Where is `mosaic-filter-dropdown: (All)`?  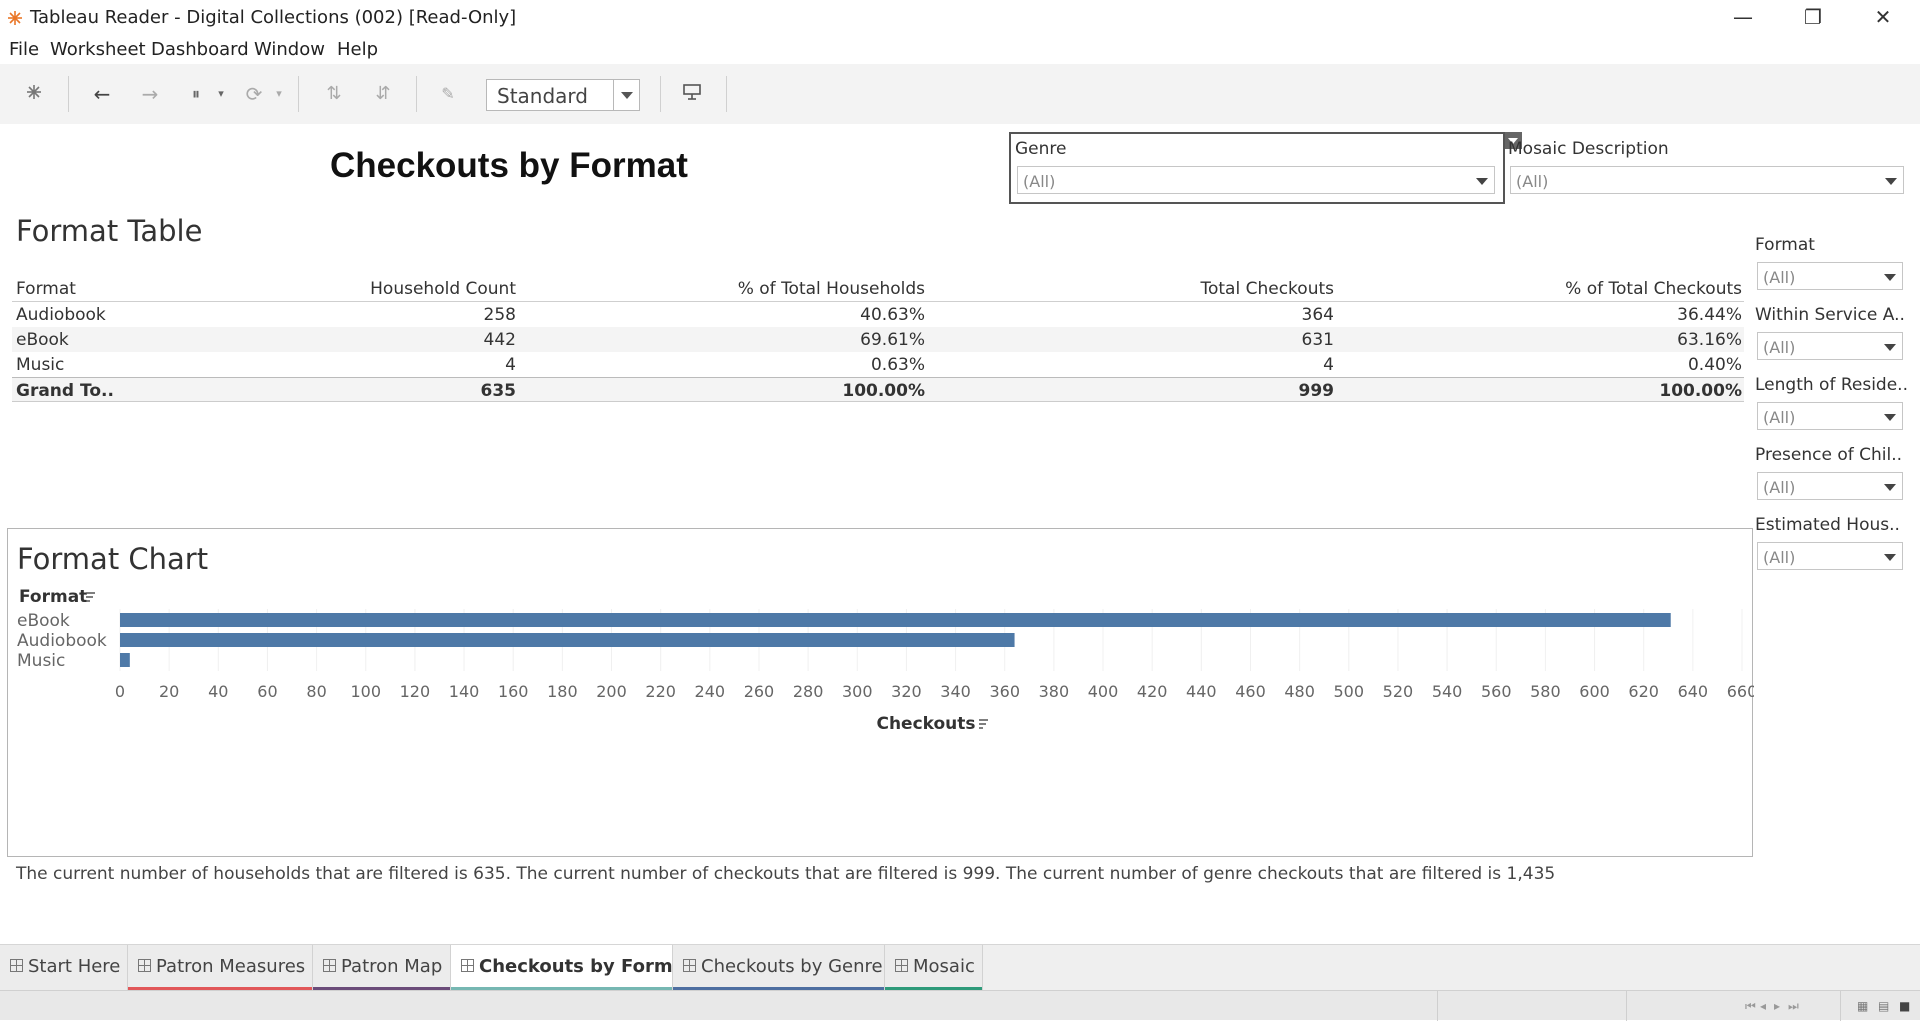
mosaic-filter-dropdown: (All) is located at coordinates (1707, 180).